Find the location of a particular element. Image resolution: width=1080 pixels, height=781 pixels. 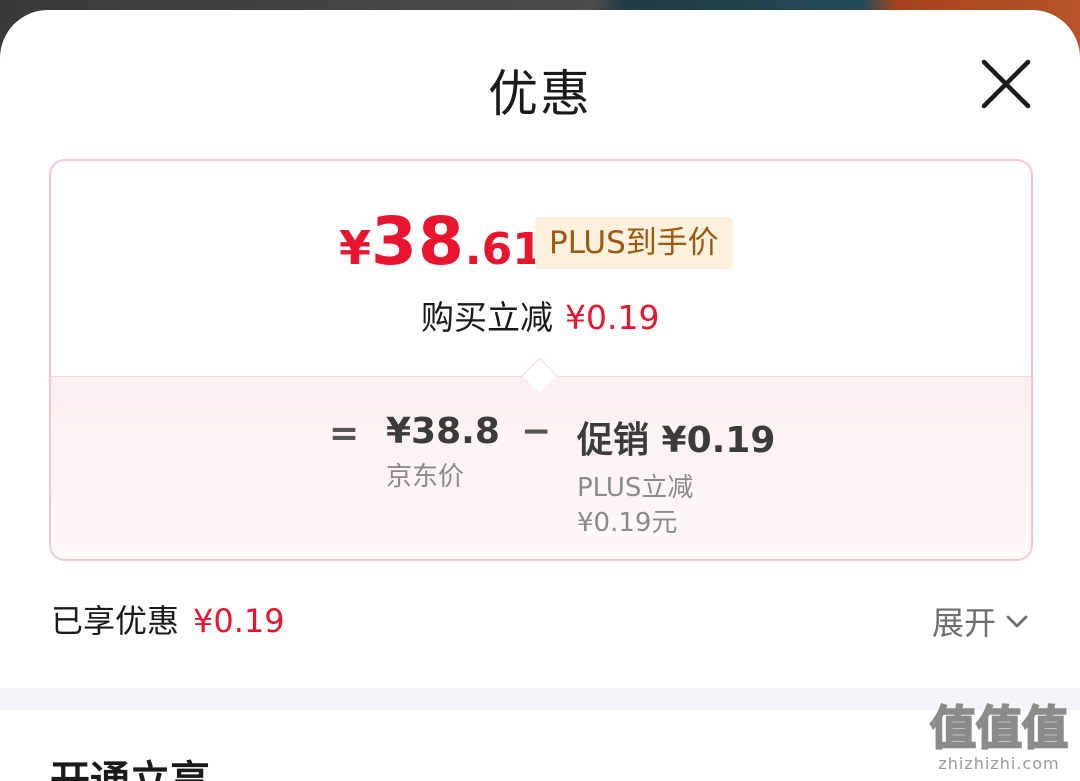

final-price: ¥38.61 is located at coordinates (441, 241).